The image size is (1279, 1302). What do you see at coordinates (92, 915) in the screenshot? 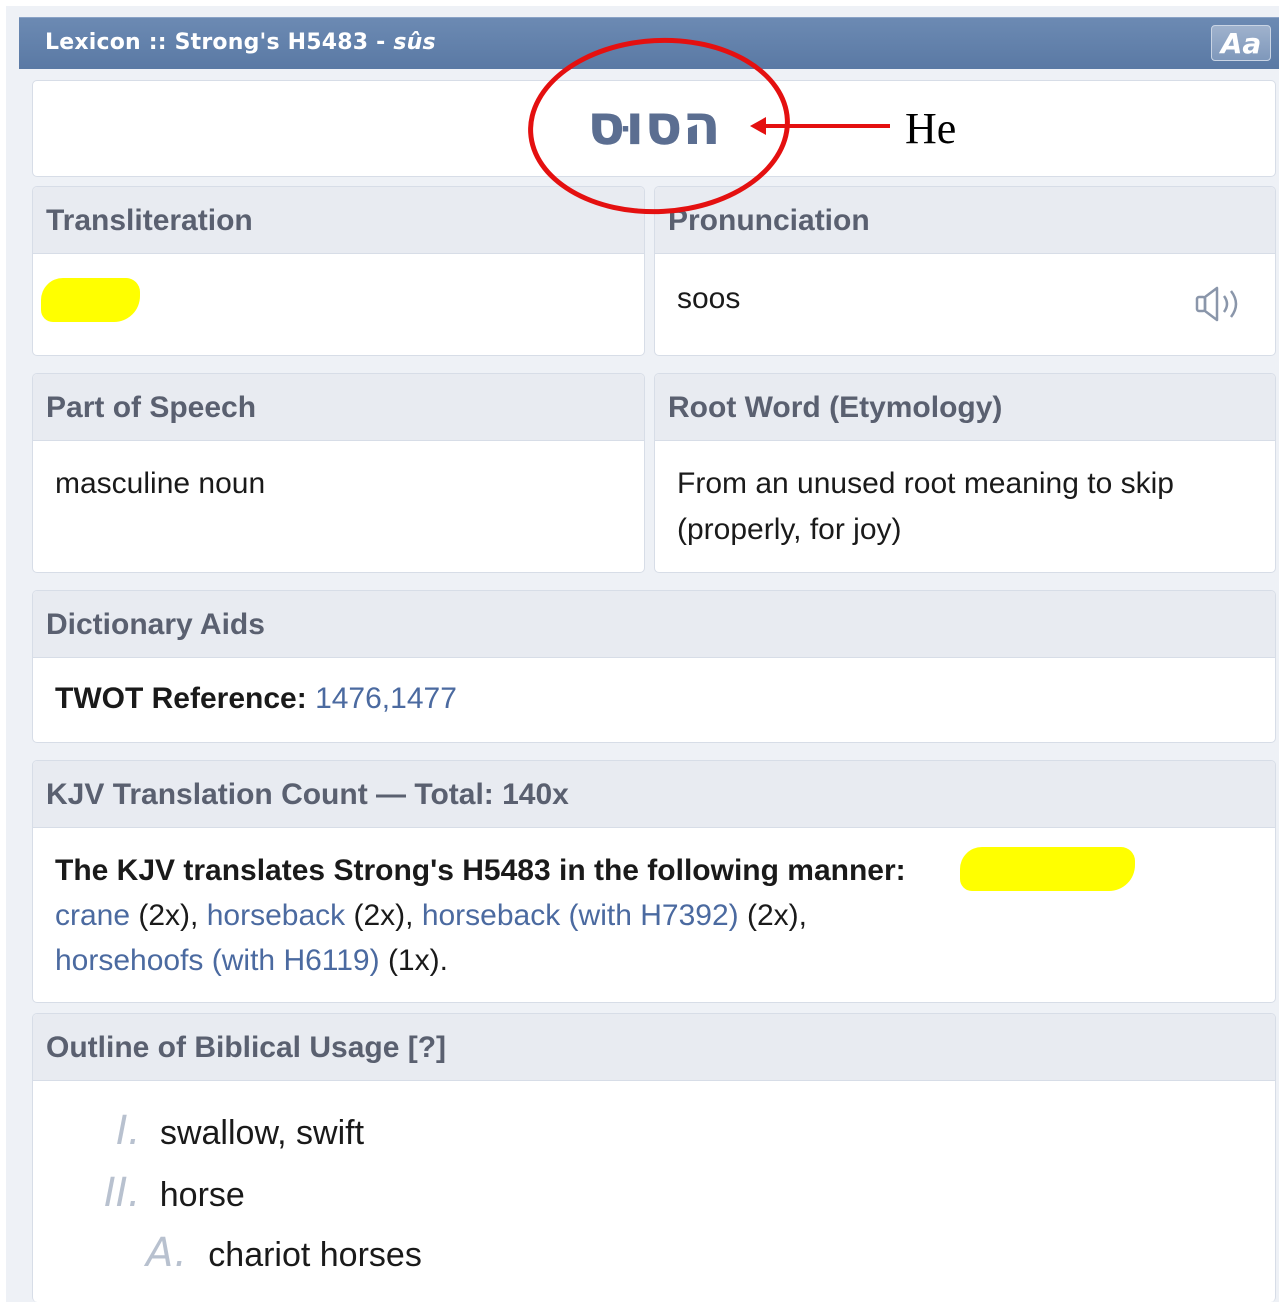
I see `kjv-term-link: crane` at bounding box center [92, 915].